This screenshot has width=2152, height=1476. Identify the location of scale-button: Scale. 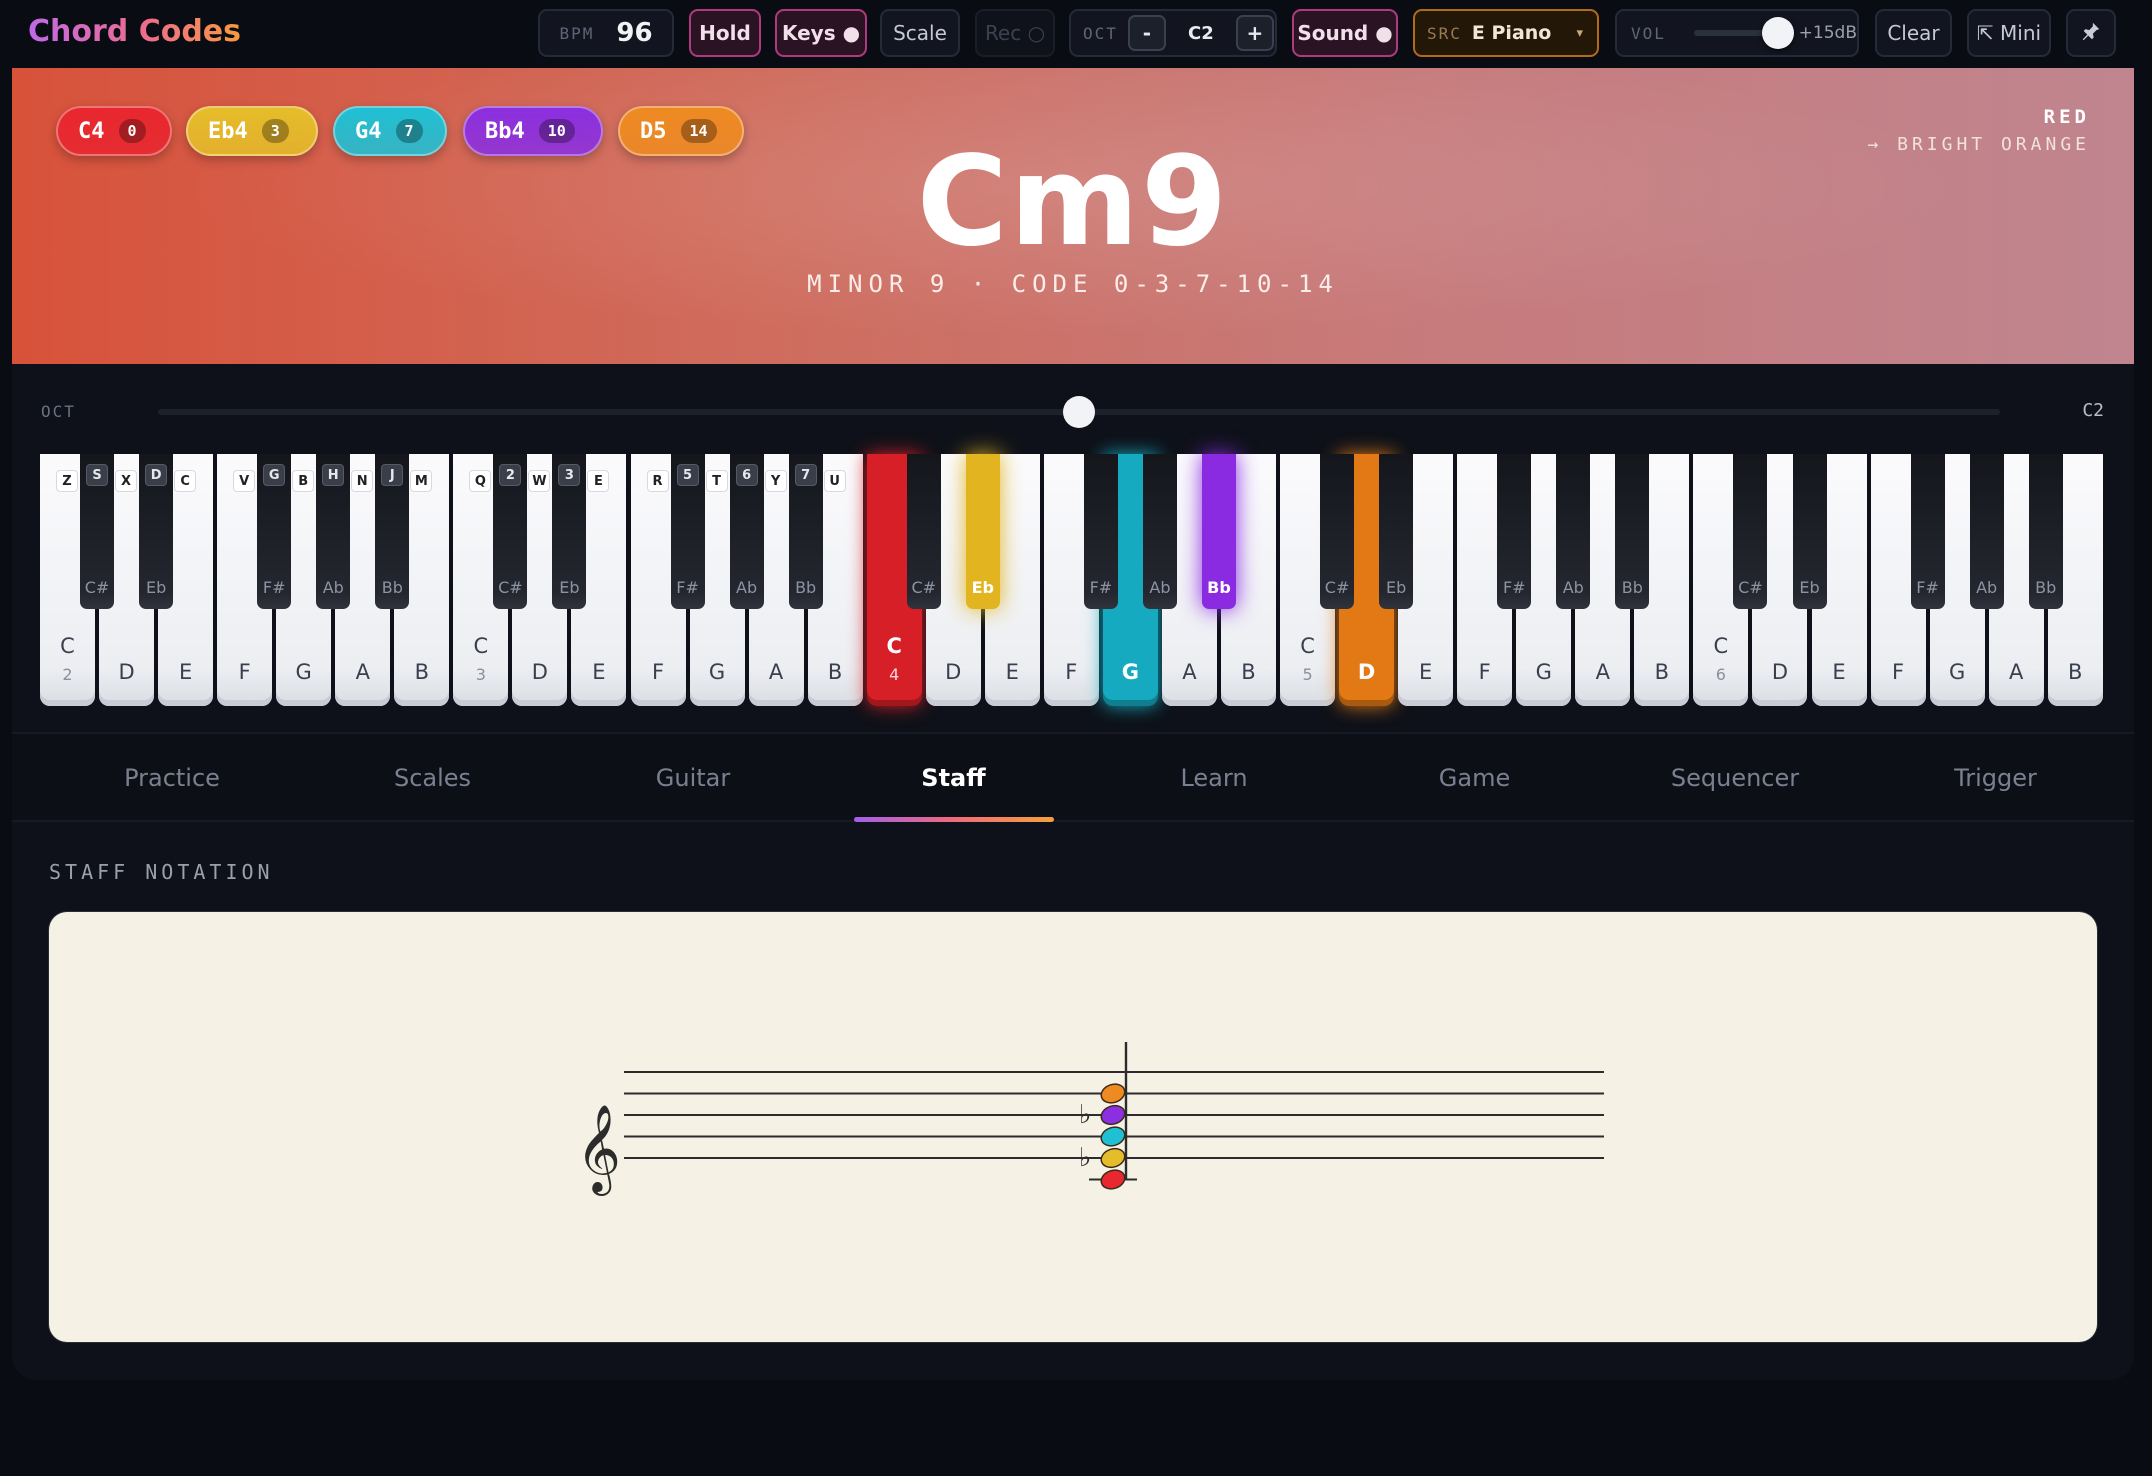
(920, 33).